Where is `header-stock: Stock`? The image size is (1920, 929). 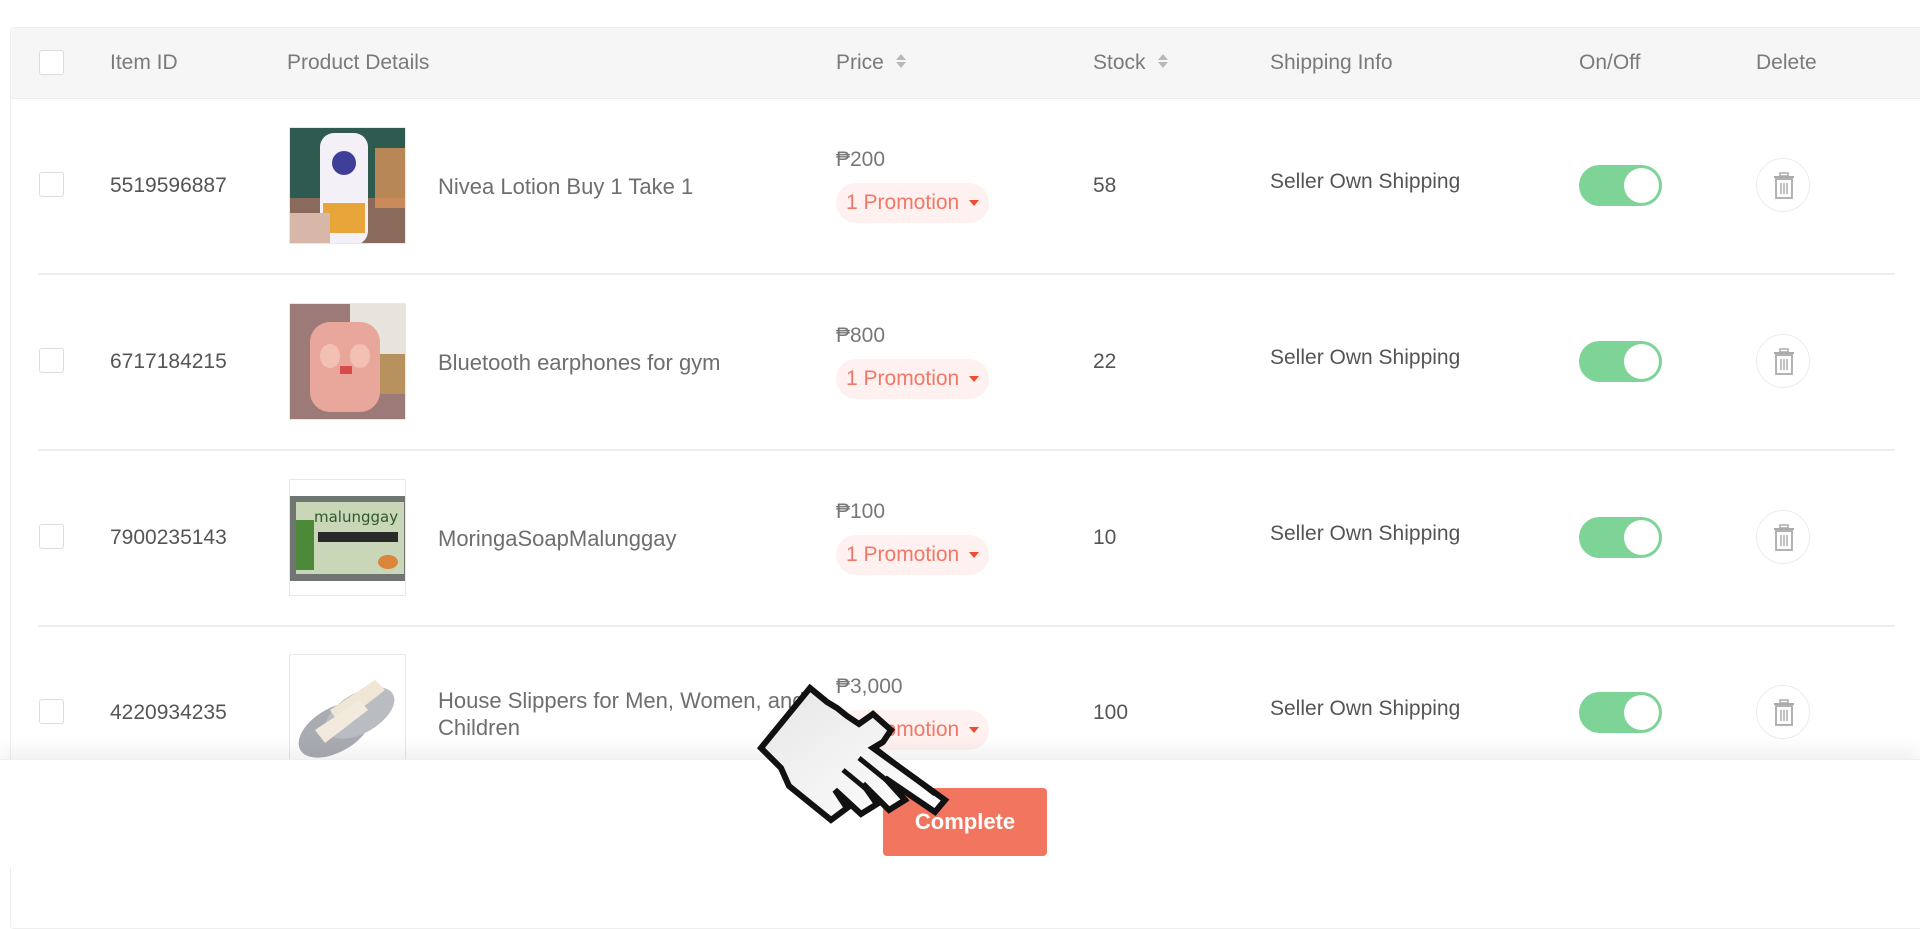
header-stock: Stock is located at coordinates (1130, 63).